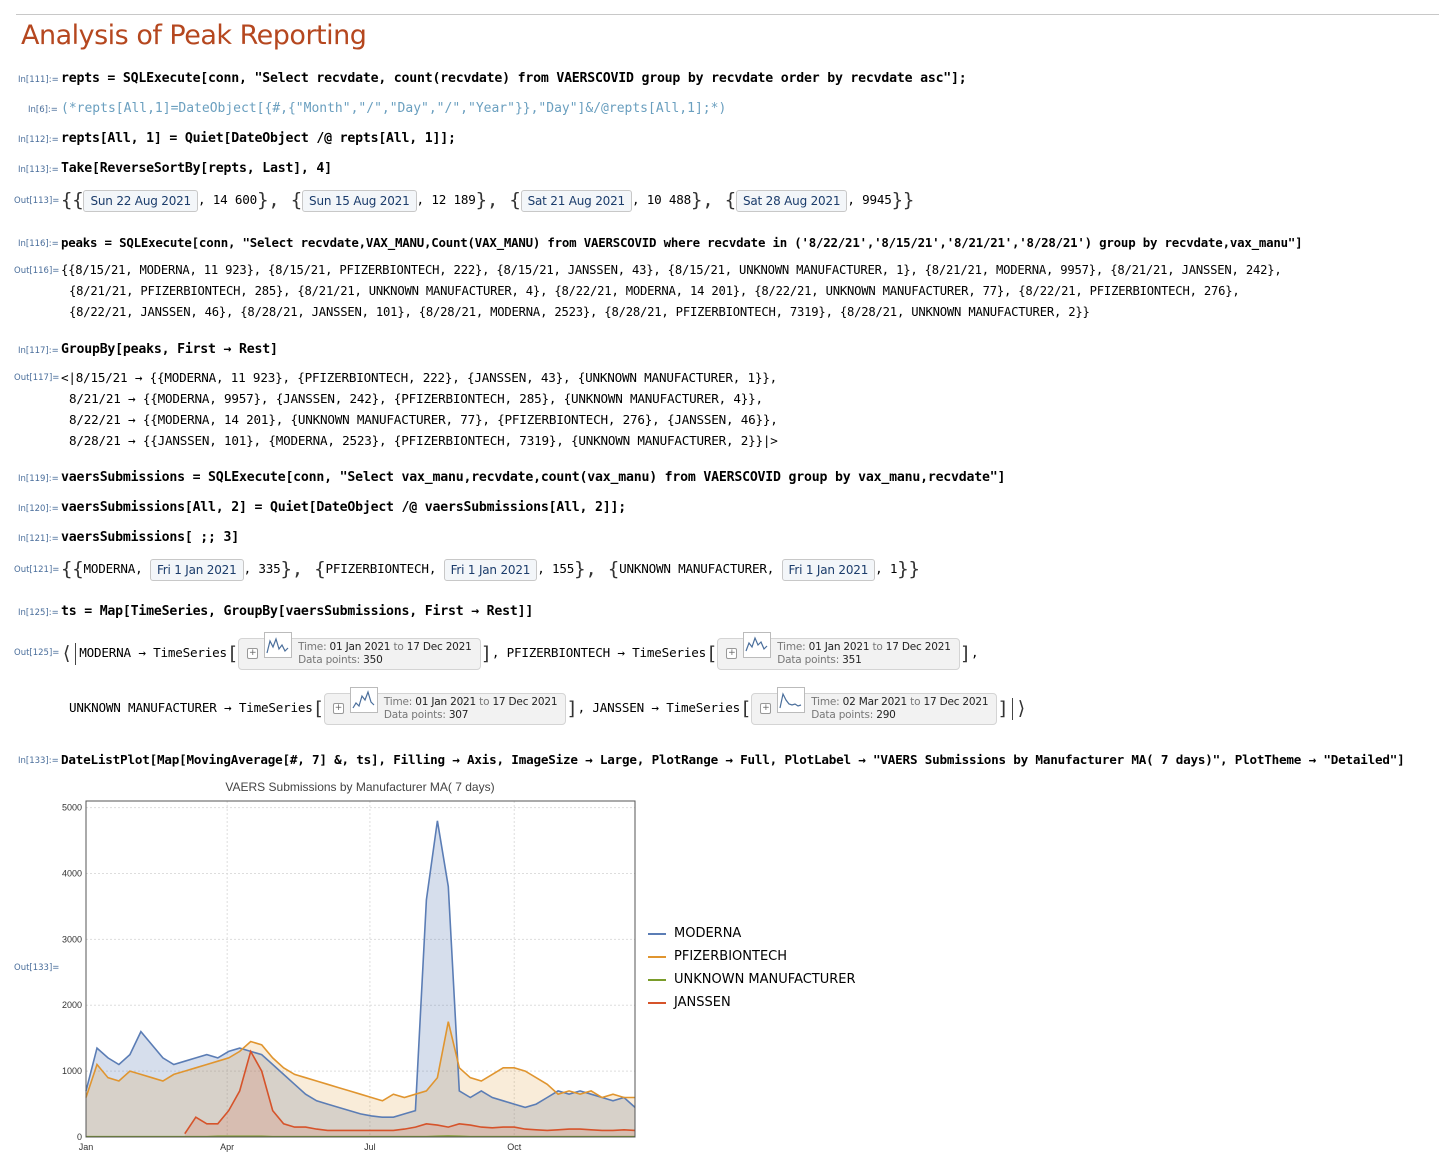  What do you see at coordinates (169, 349) in the screenshot?
I see `input-cell-117: GroupBy[peaks, First → Rest]` at bounding box center [169, 349].